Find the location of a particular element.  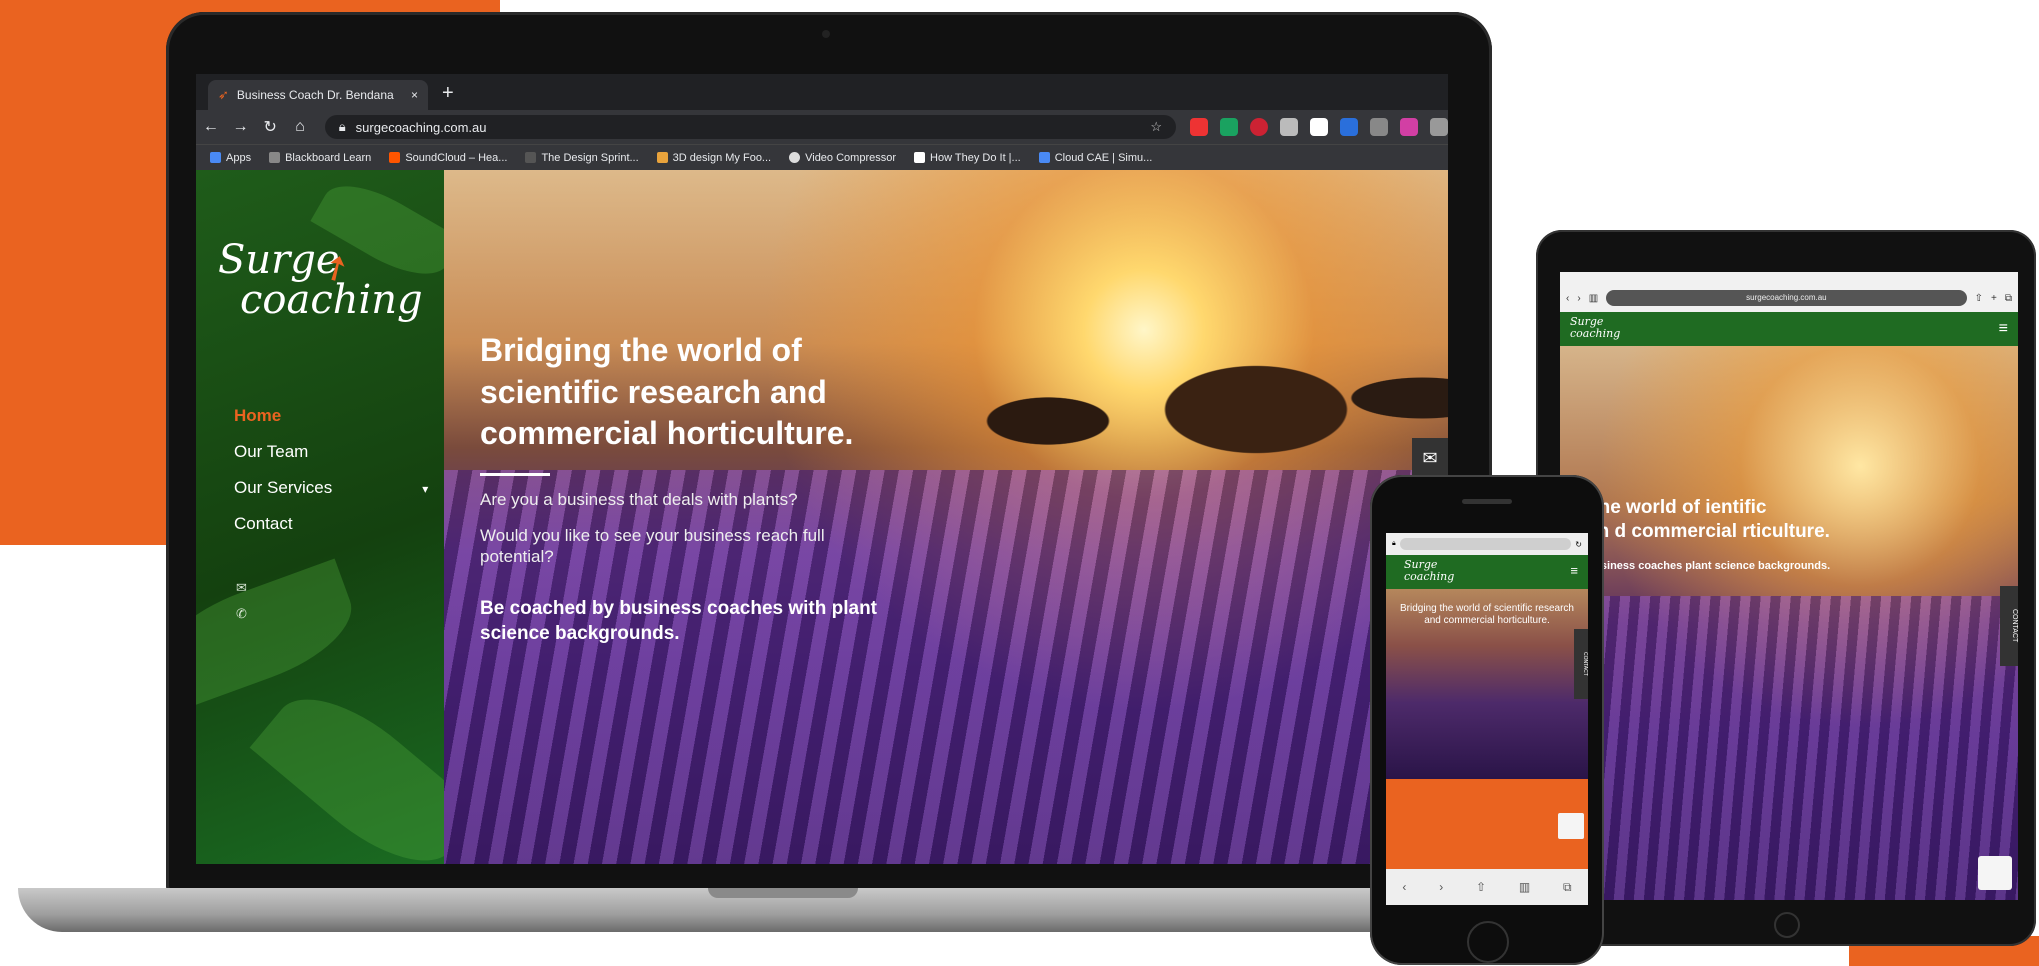

contact-tab-mail-icon: ✉ is located at coordinates (1430, 458).